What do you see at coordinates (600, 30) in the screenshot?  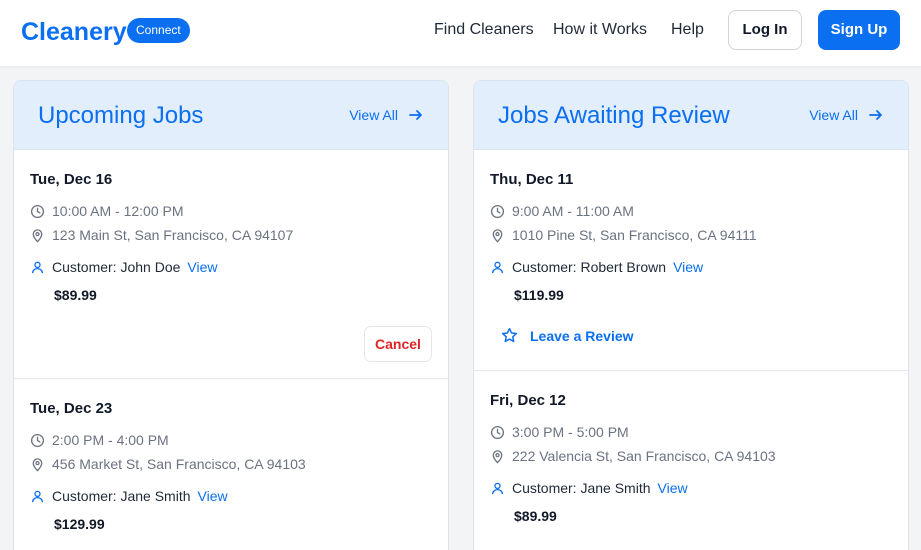 I see `nav-how-it-works: How it Works` at bounding box center [600, 30].